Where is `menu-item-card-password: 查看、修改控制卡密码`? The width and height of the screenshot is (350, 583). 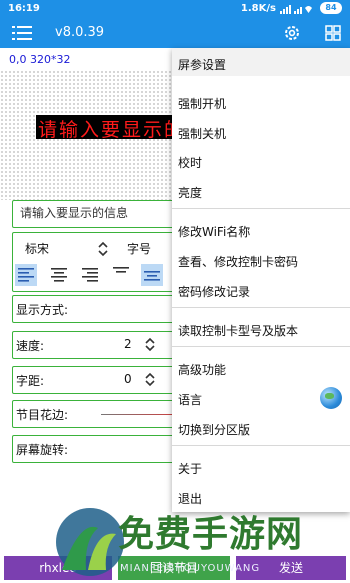 menu-item-card-password: 查看、修改控制卡密码 is located at coordinates (238, 261).